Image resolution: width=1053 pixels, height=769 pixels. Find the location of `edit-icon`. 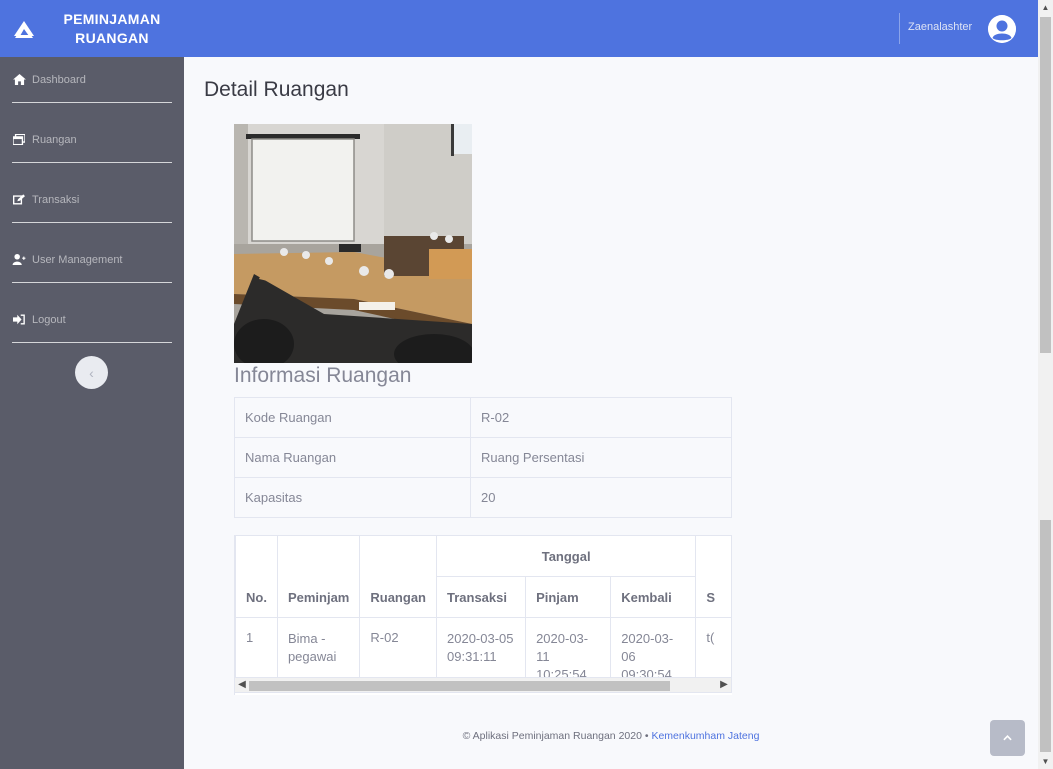

edit-icon is located at coordinates (19, 200).